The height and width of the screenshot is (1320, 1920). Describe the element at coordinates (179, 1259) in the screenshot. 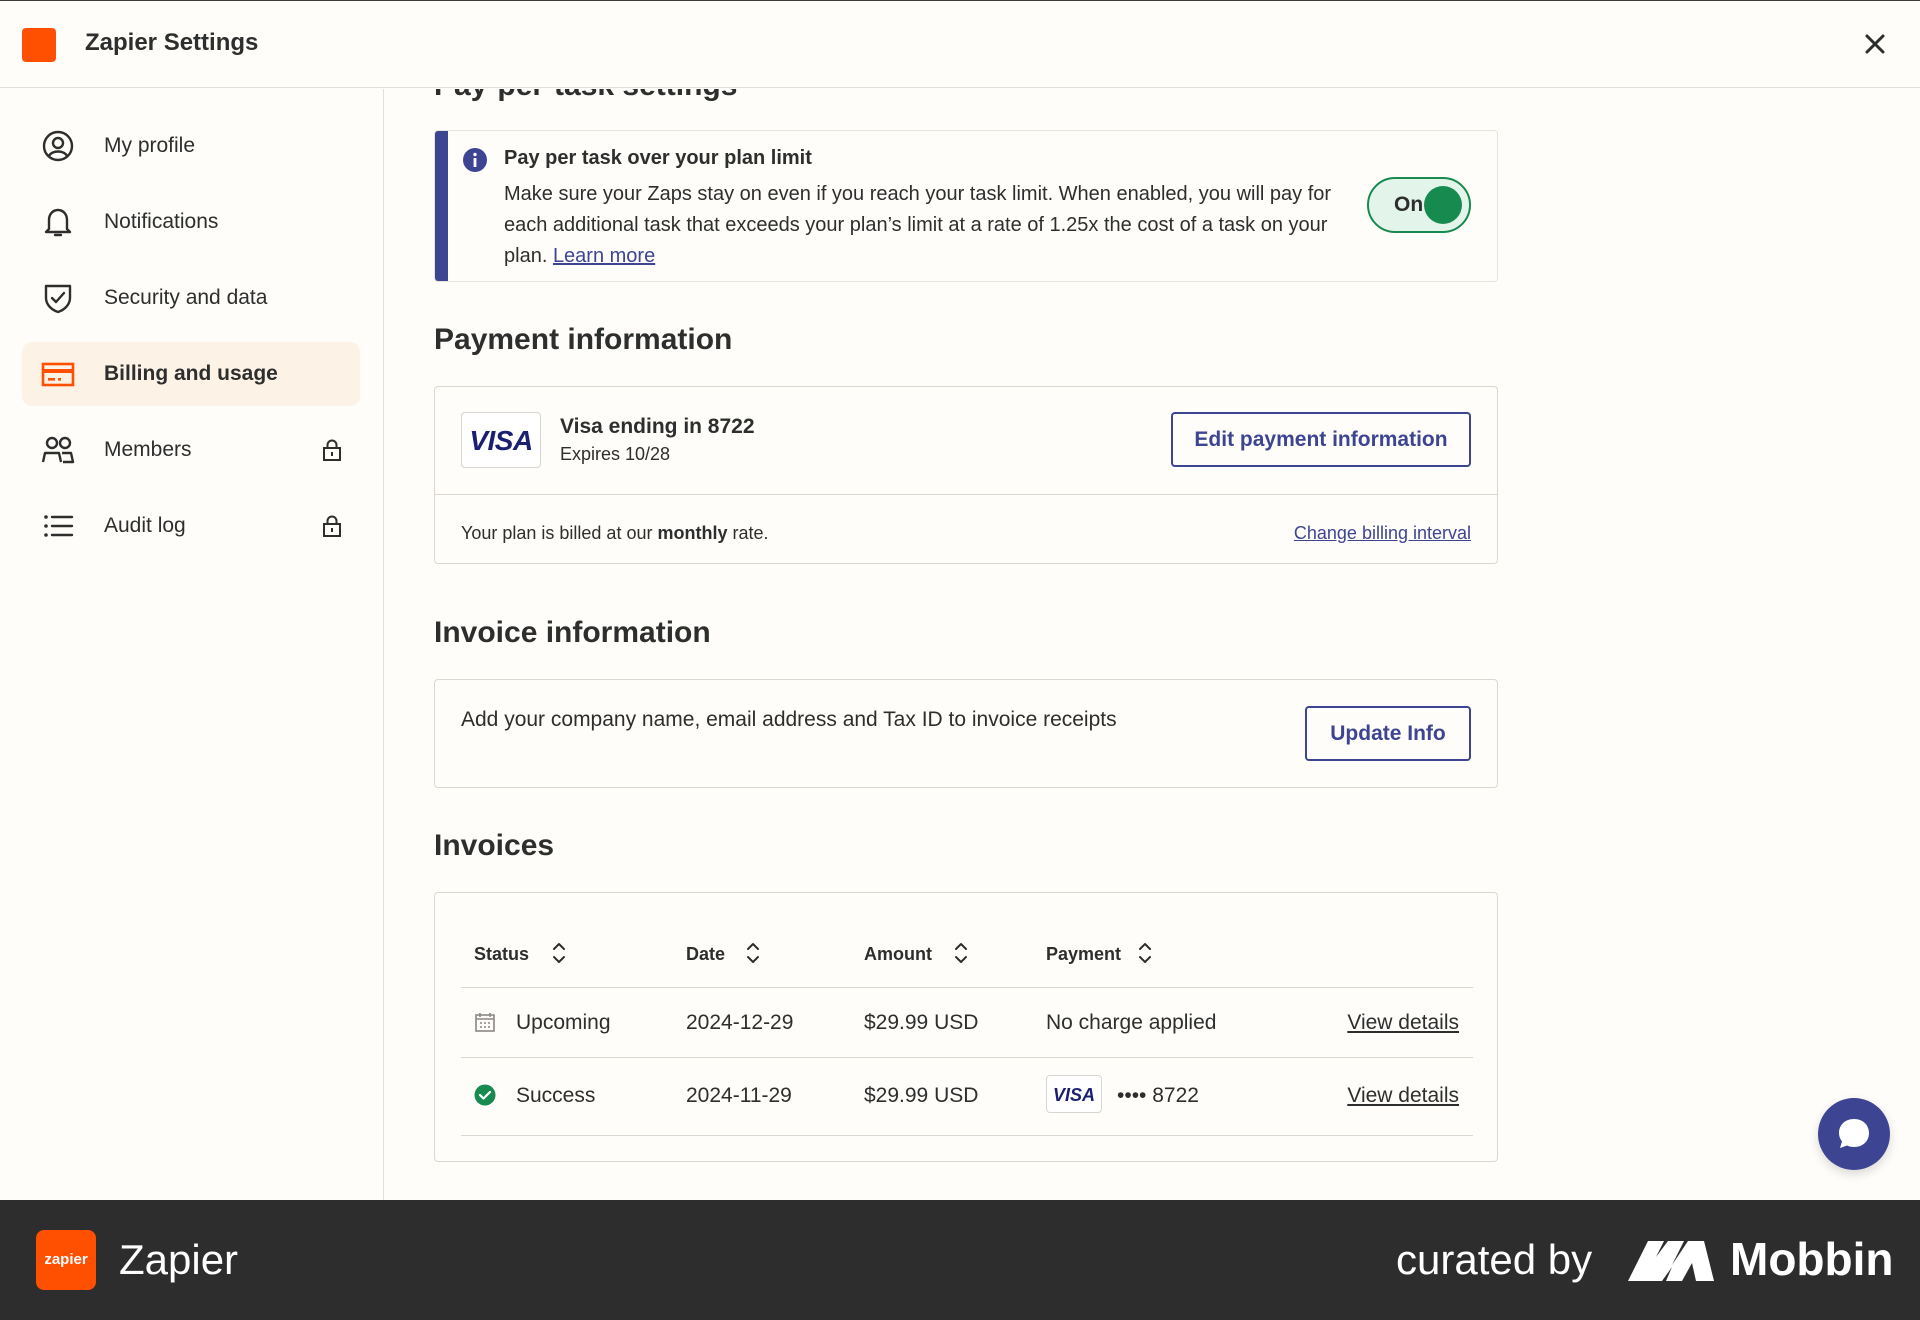

I see `footer-app-name: Zapier` at that location.